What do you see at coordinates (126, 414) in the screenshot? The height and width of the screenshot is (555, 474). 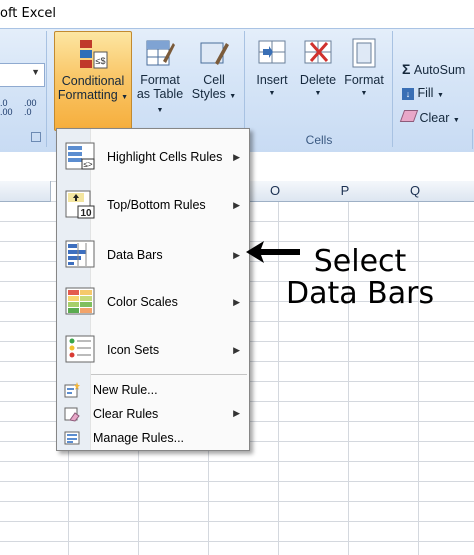 I see `menu-item-label: Clear Rules` at bounding box center [126, 414].